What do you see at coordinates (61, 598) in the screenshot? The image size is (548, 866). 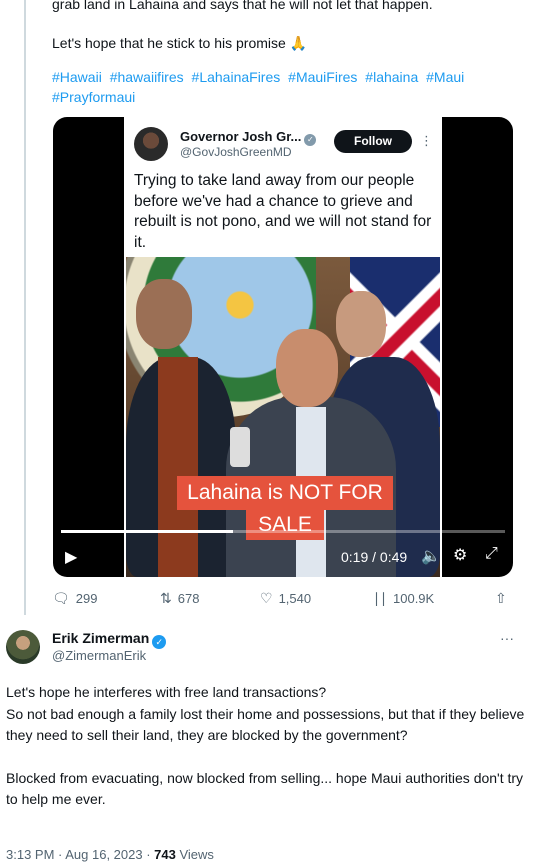 I see `reply-icon: 🗨` at bounding box center [61, 598].